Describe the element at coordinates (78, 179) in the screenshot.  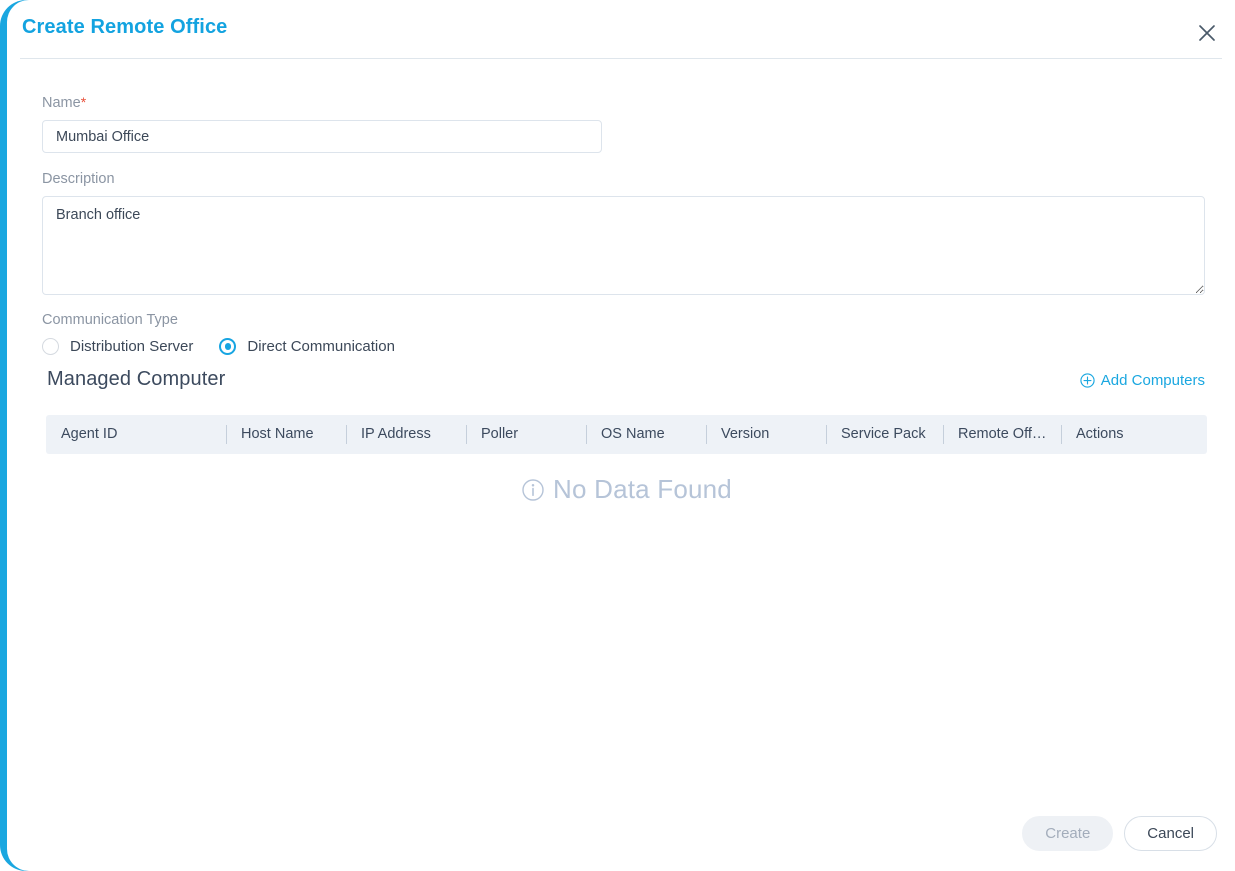
I see `description-label: Description` at that location.